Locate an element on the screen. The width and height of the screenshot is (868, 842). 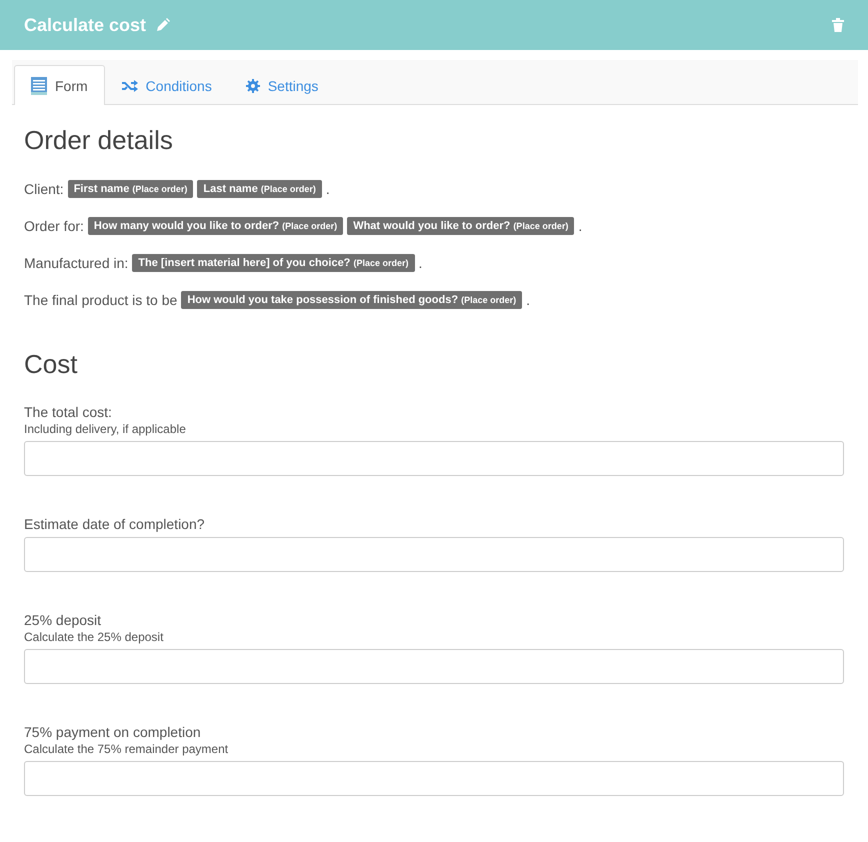
tab: Conditions is located at coordinates (166, 85).